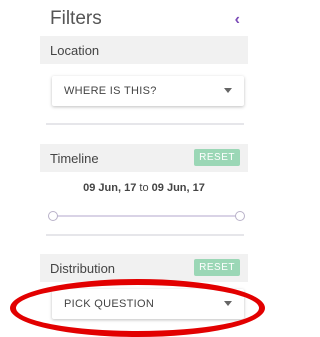 The height and width of the screenshot is (337, 320). Describe the element at coordinates (237, 20) in the screenshot. I see `chevron-left-icon: ‹` at that location.